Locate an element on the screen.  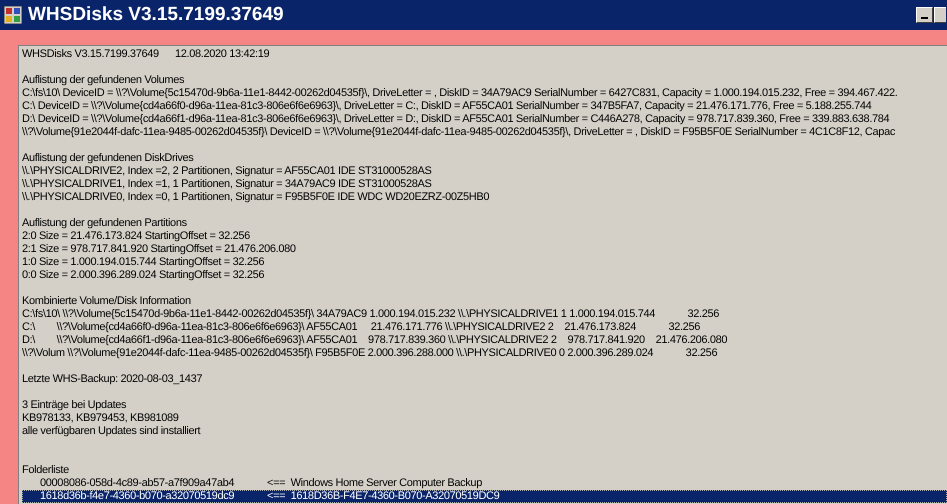
output-line: 2:0 Size = 21.476.173.824 StartingOffset = 32.256 is located at coordinates (136, 236).